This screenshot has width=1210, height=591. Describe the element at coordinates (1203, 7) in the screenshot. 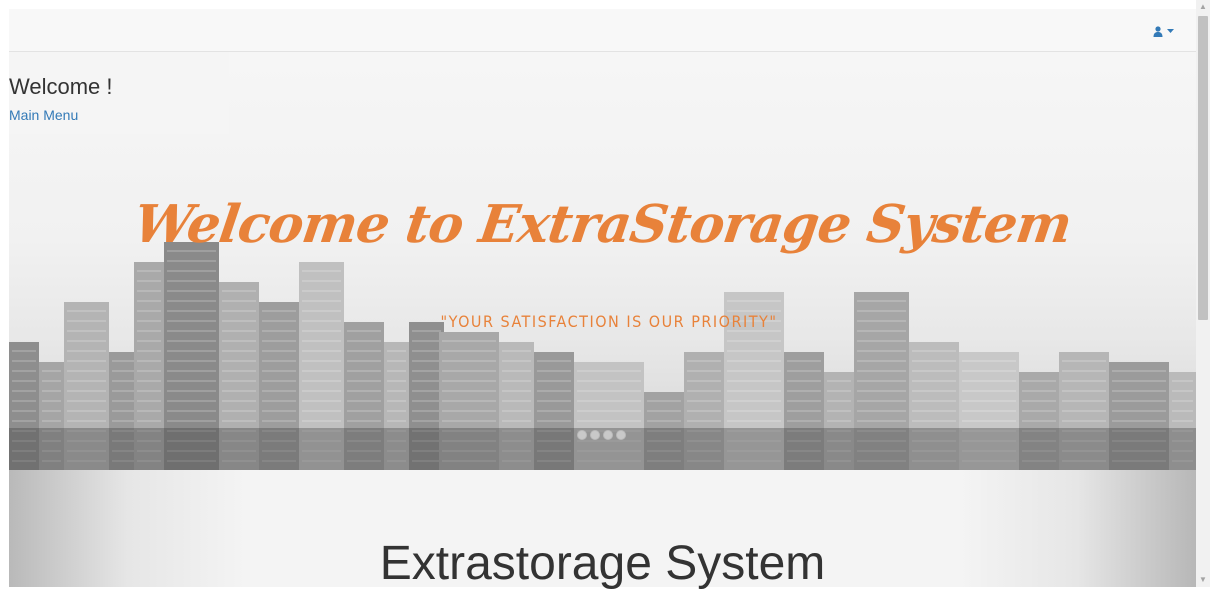

I see `scroll-up-arrow-icon: ▲` at that location.